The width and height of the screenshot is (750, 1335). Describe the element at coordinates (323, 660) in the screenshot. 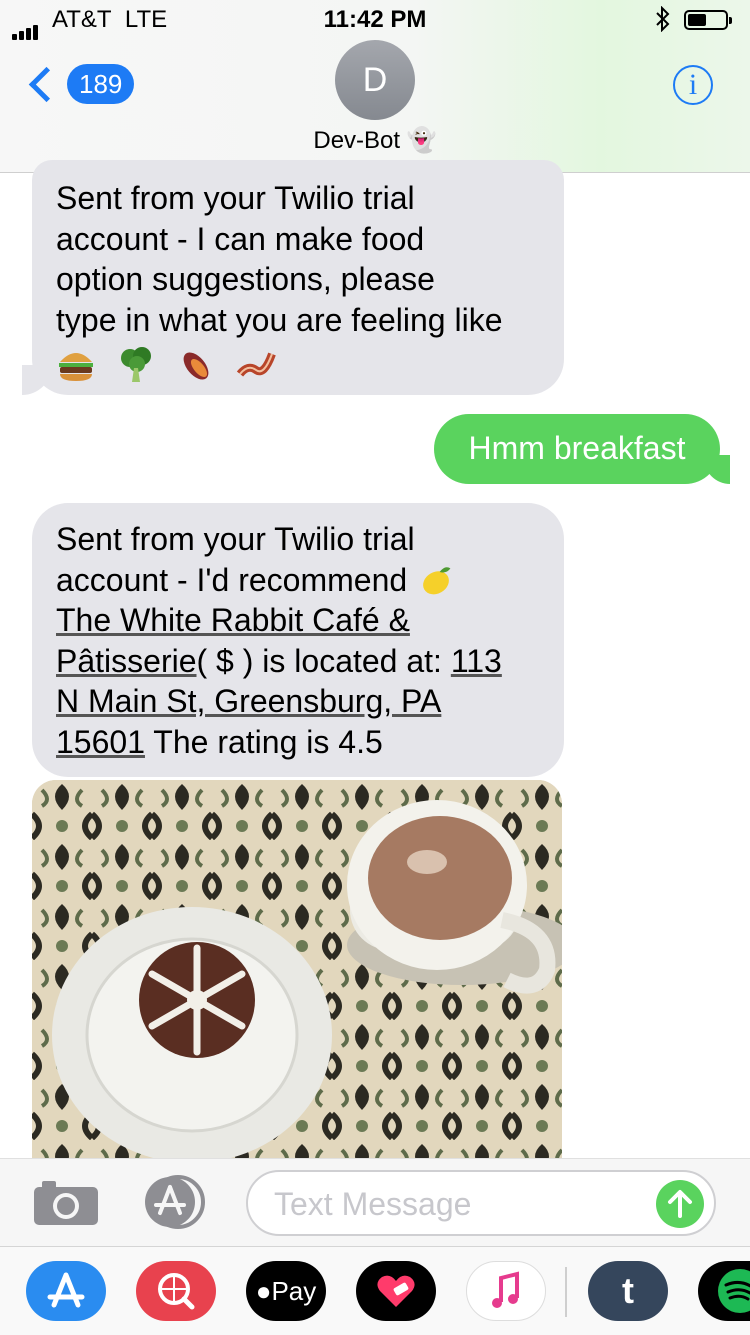

I see `message-text: ( $ ) is located at:` at that location.